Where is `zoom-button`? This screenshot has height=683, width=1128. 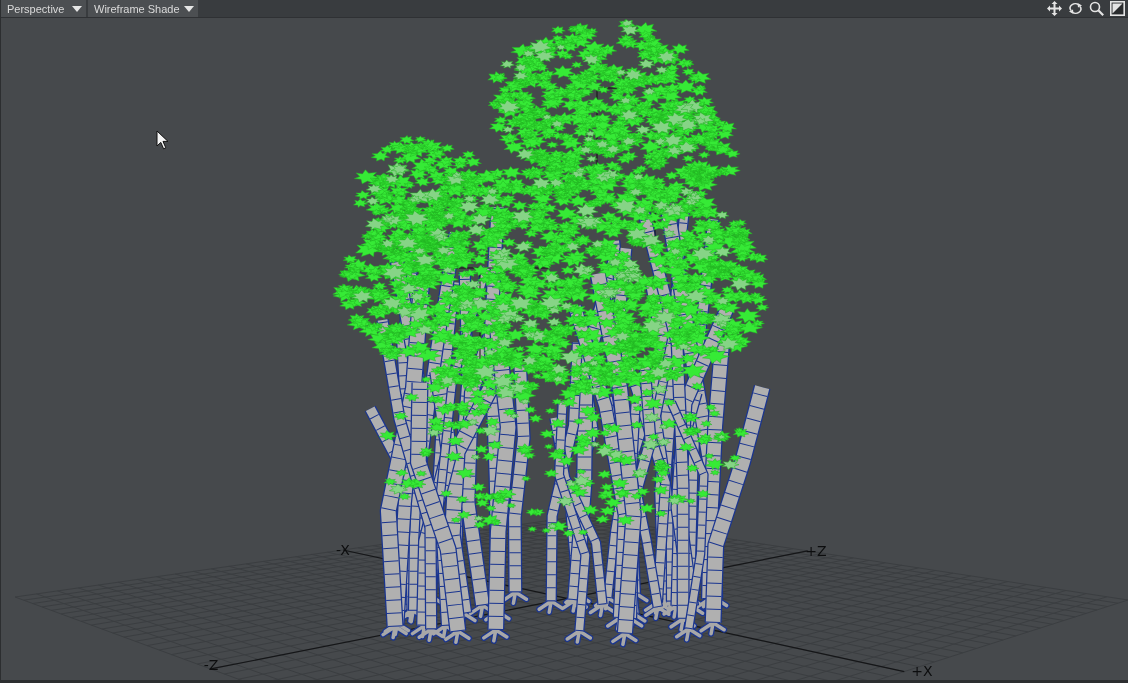 zoom-button is located at coordinates (1096, 8).